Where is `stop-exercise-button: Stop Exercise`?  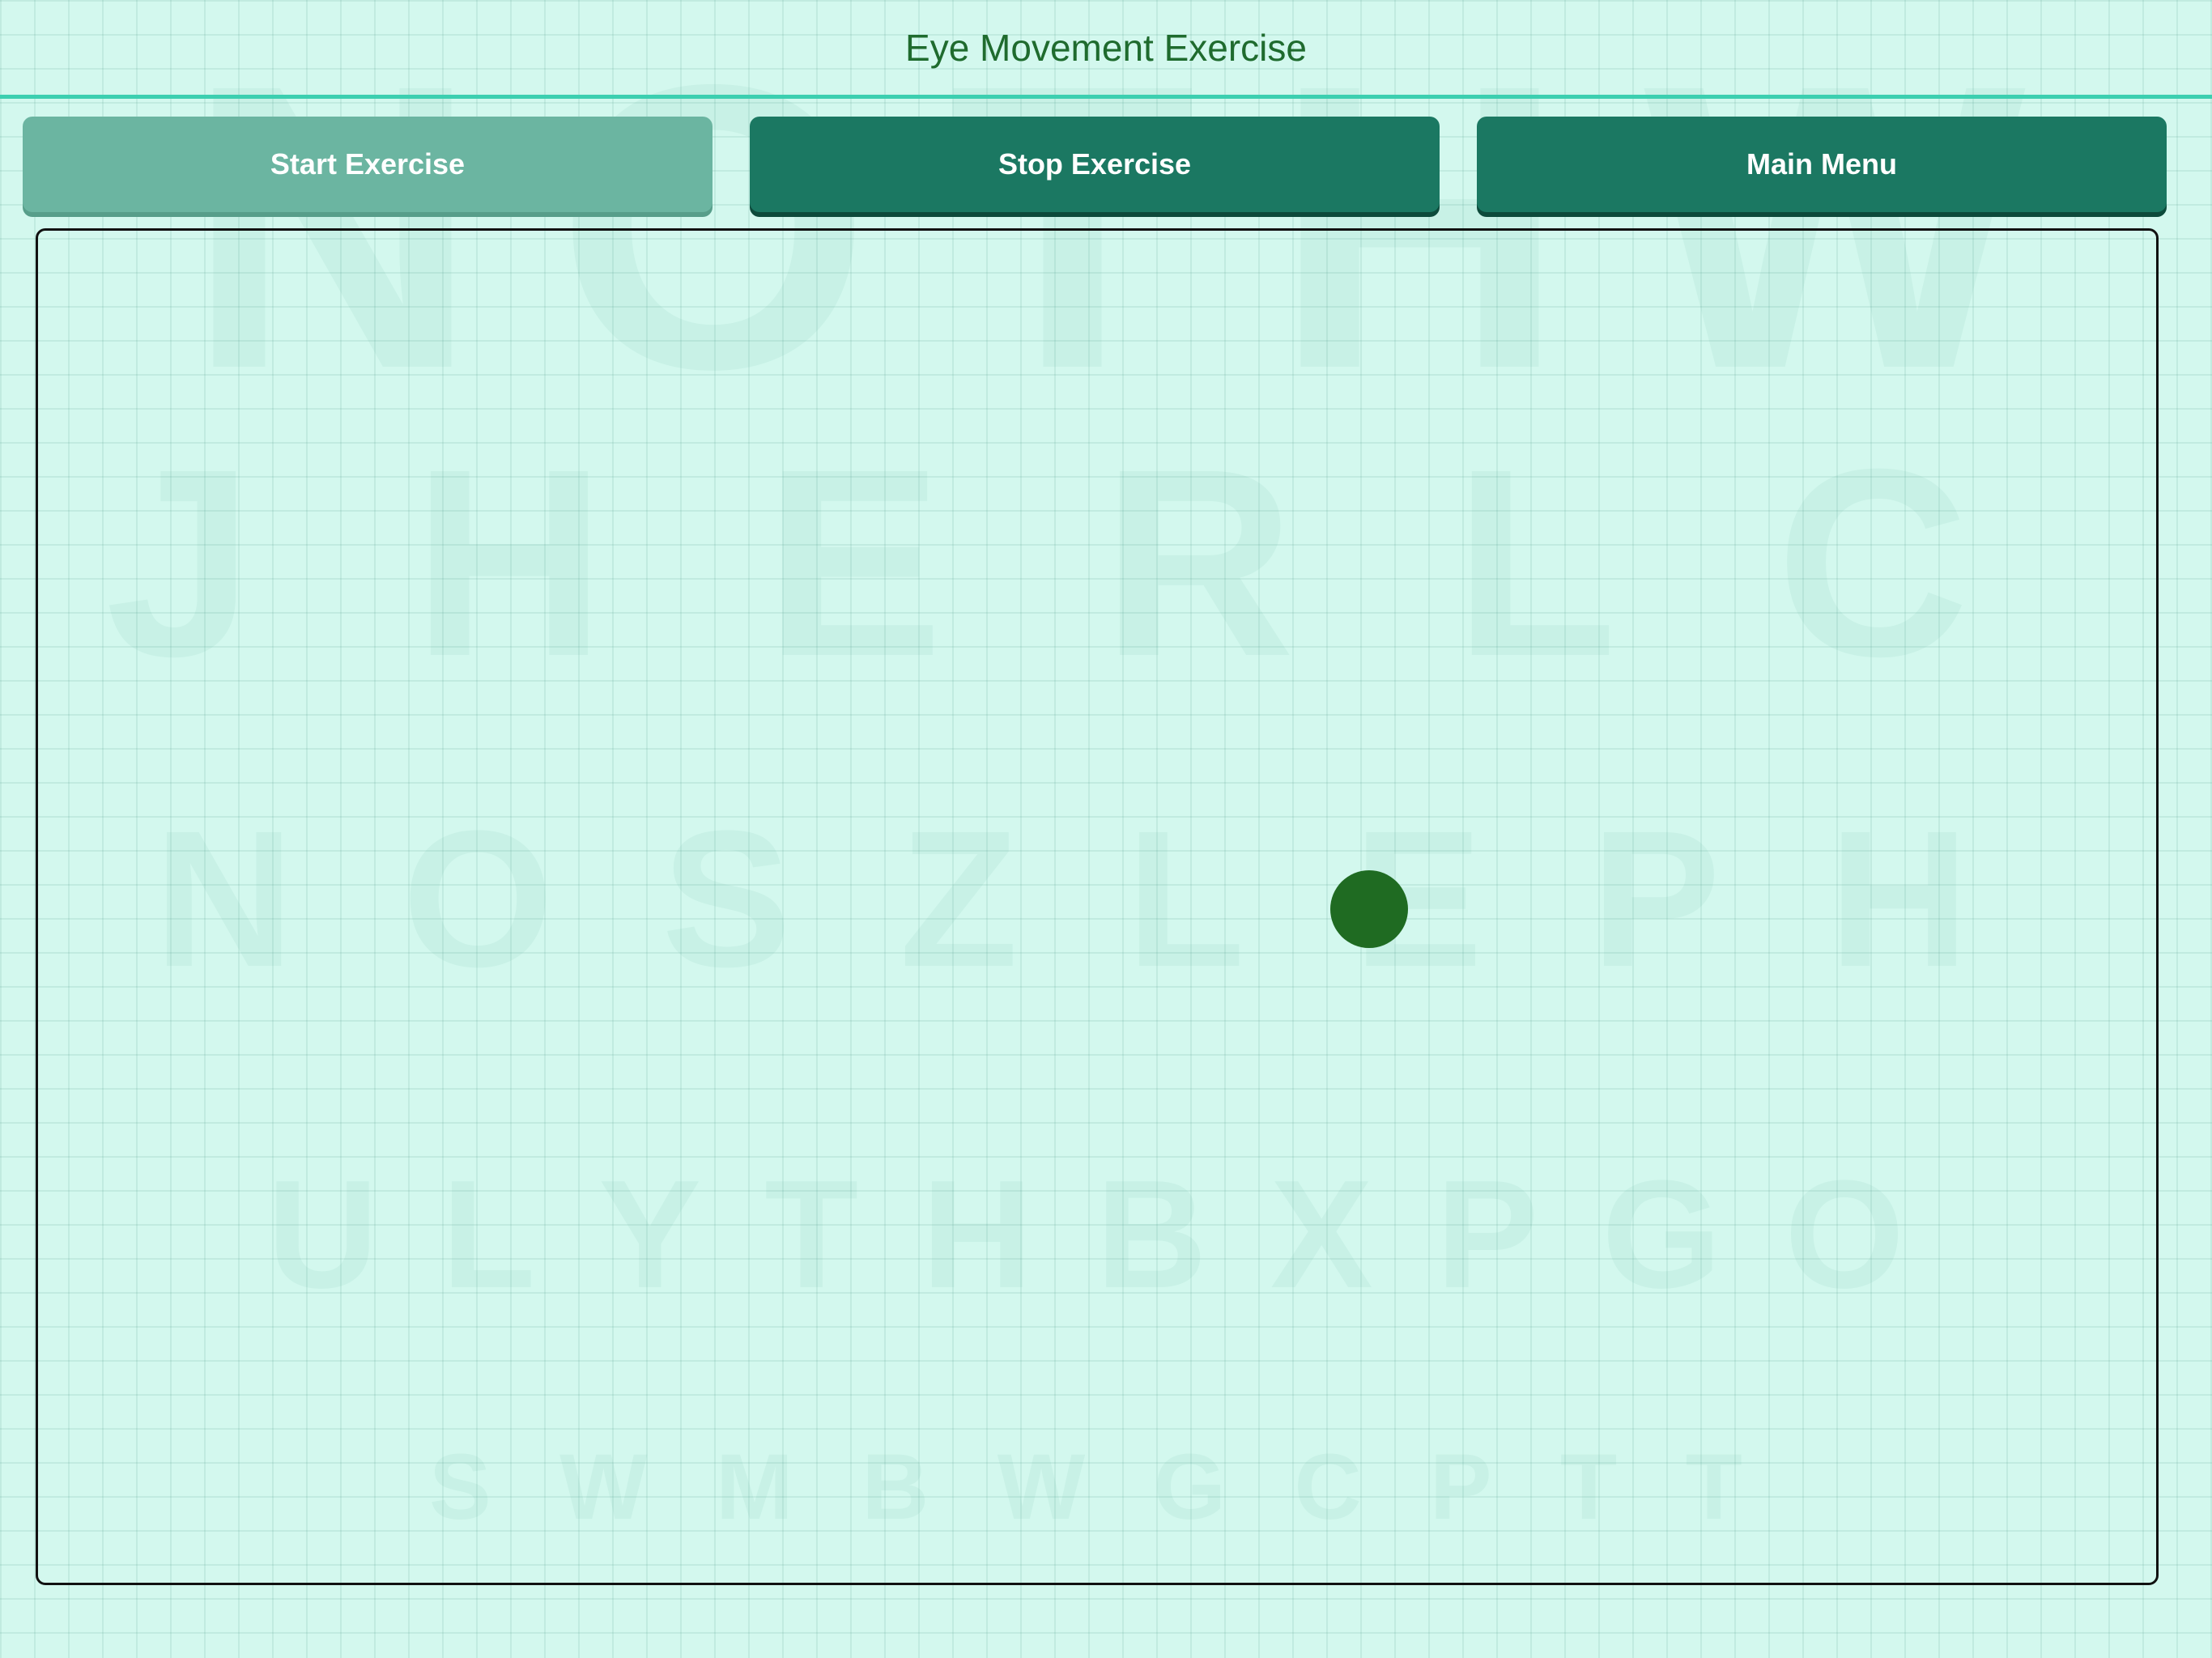
stop-exercise-button: Stop Exercise is located at coordinates (1095, 164).